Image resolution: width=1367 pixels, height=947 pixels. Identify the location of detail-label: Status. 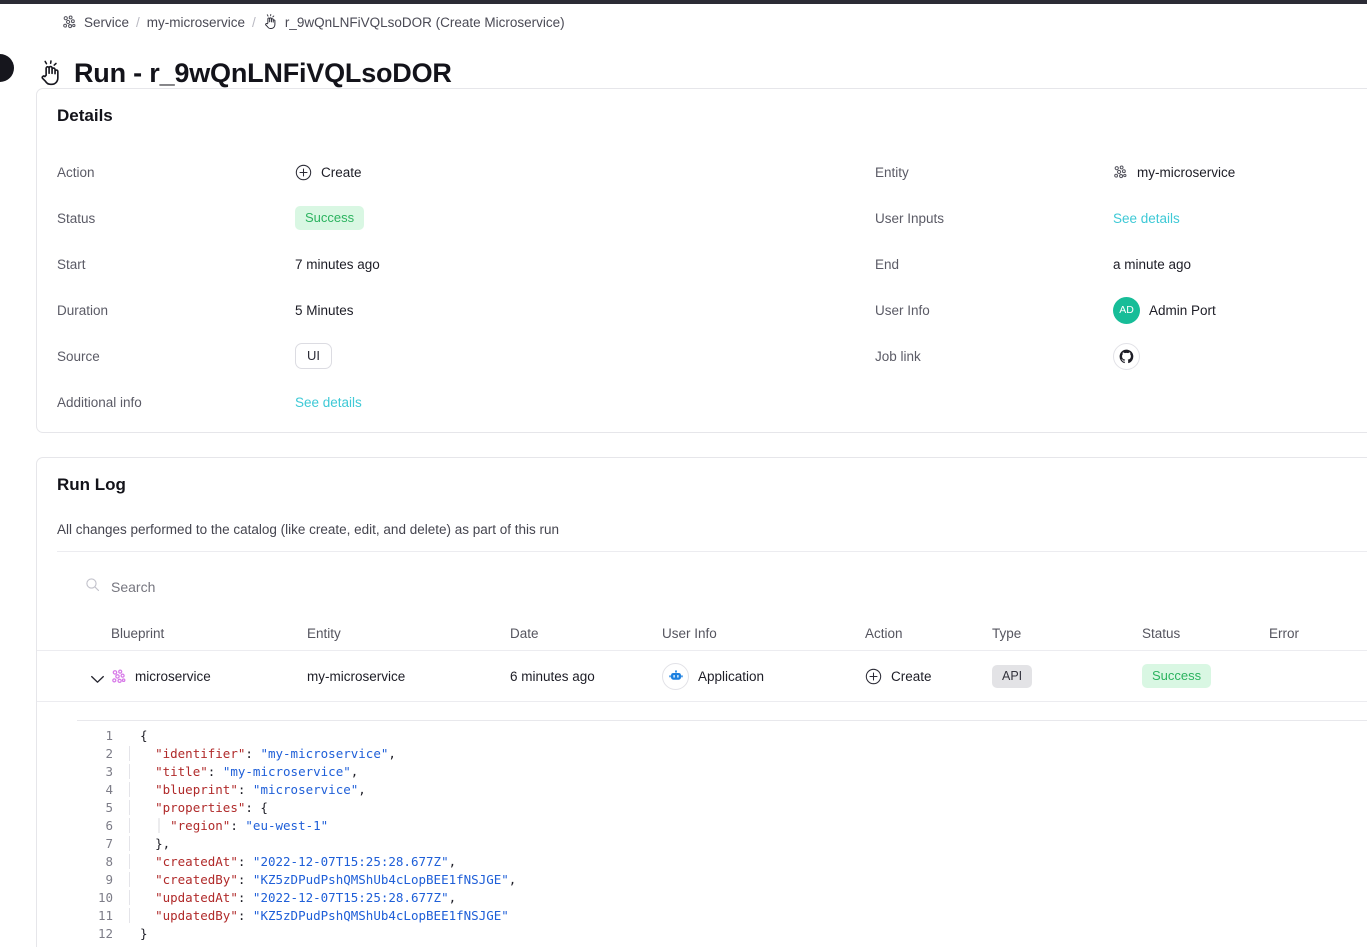
(76, 218).